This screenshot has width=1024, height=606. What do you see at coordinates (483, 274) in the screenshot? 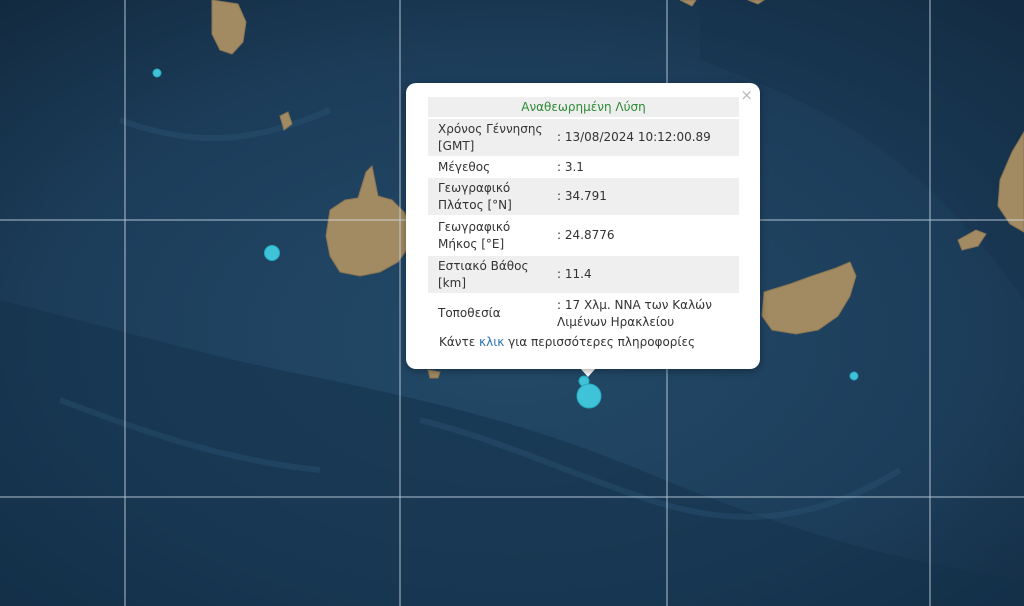
I see `field-label: Εστιακό Βάθος [km]` at bounding box center [483, 274].